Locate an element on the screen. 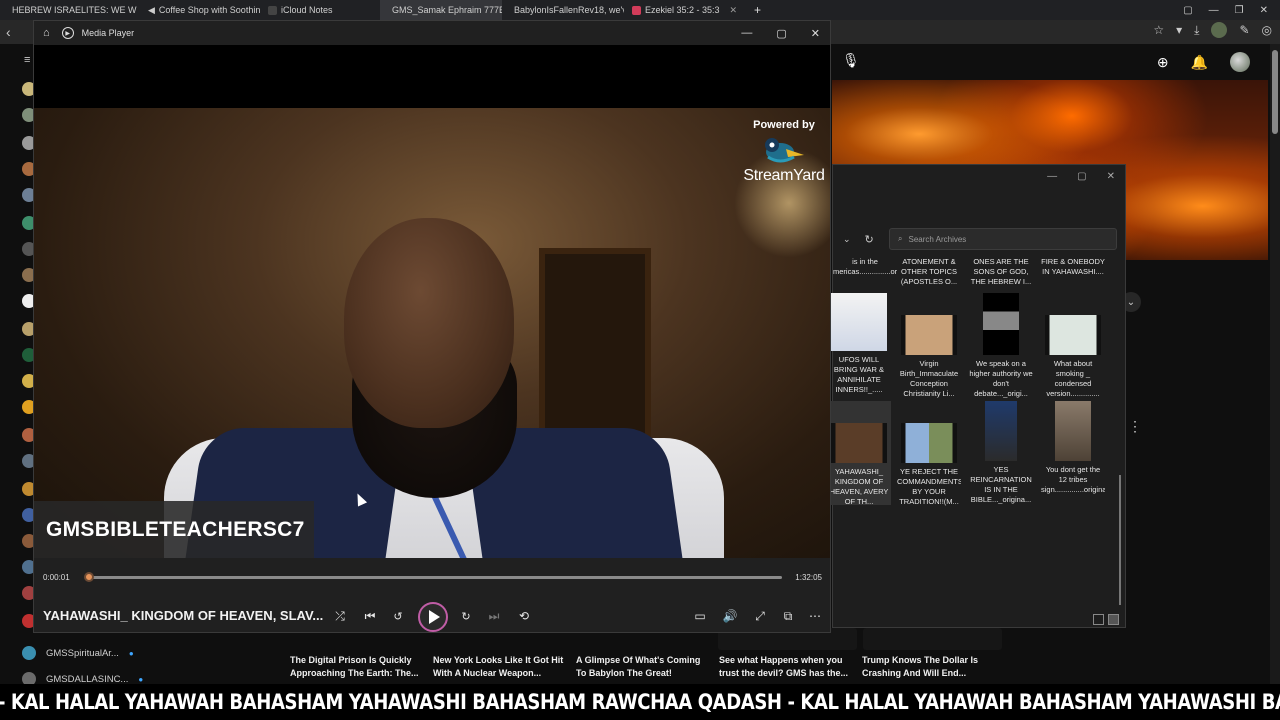 This screenshot has width=1280, height=720. chevron-down-icon: ⌄ is located at coordinates (847, 239).